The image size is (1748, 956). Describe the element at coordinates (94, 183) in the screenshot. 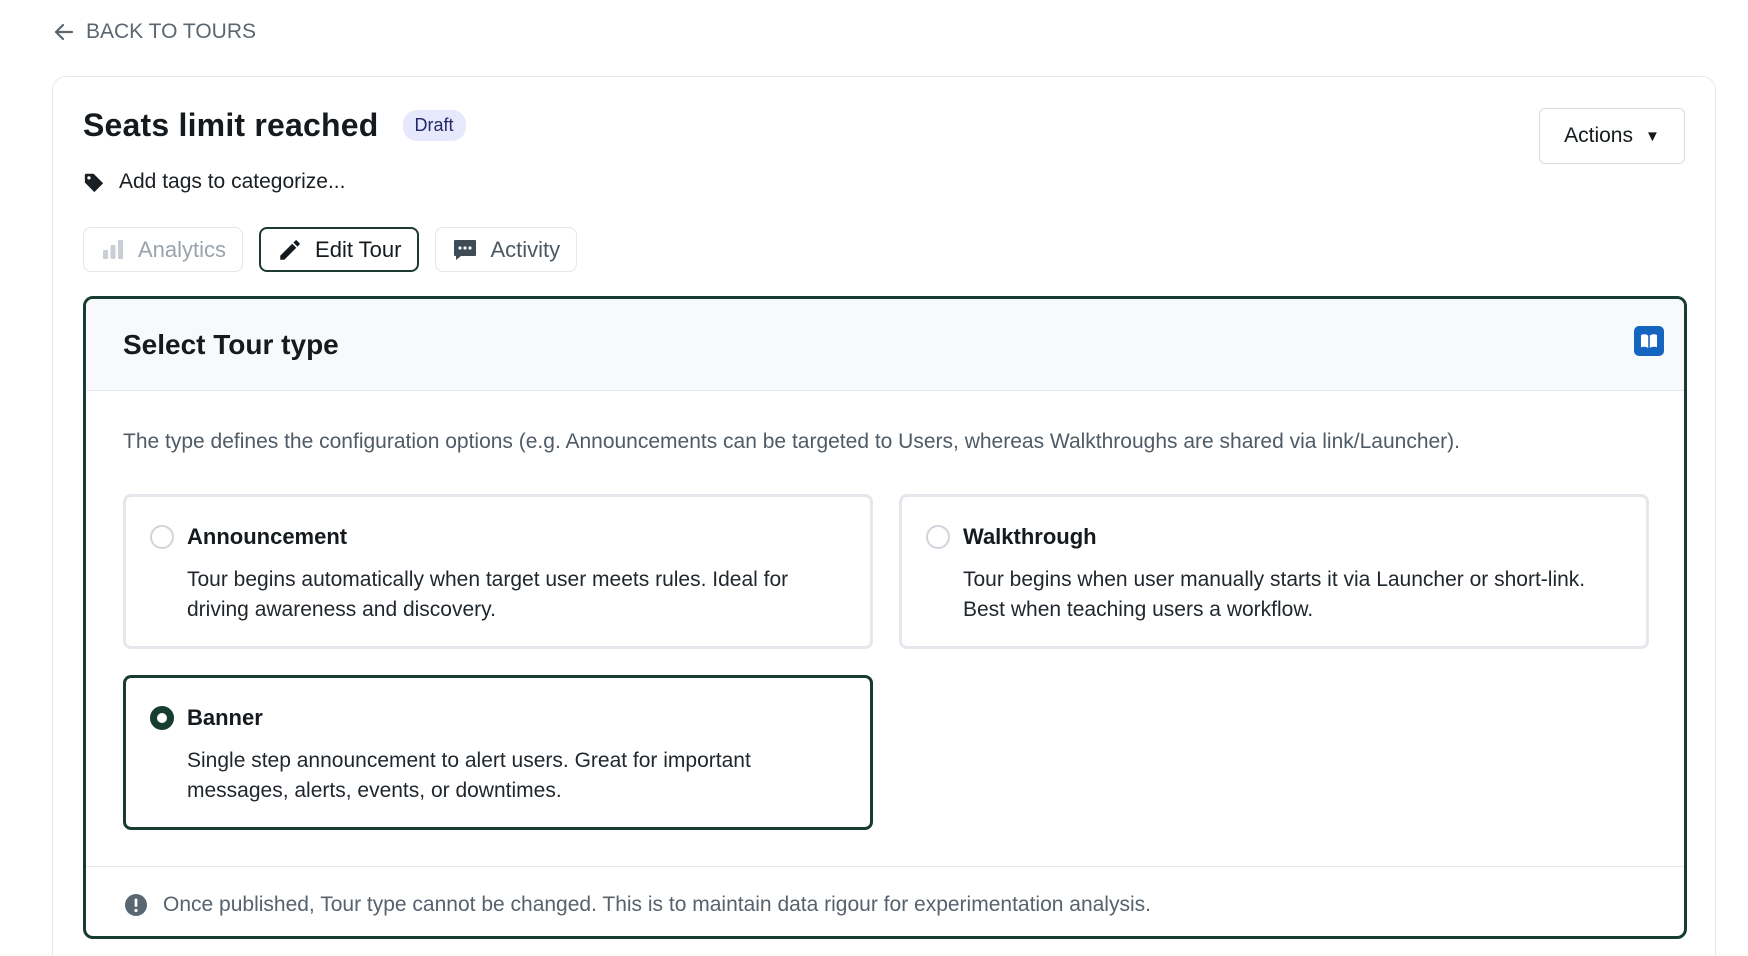

I see `tag-icon` at that location.